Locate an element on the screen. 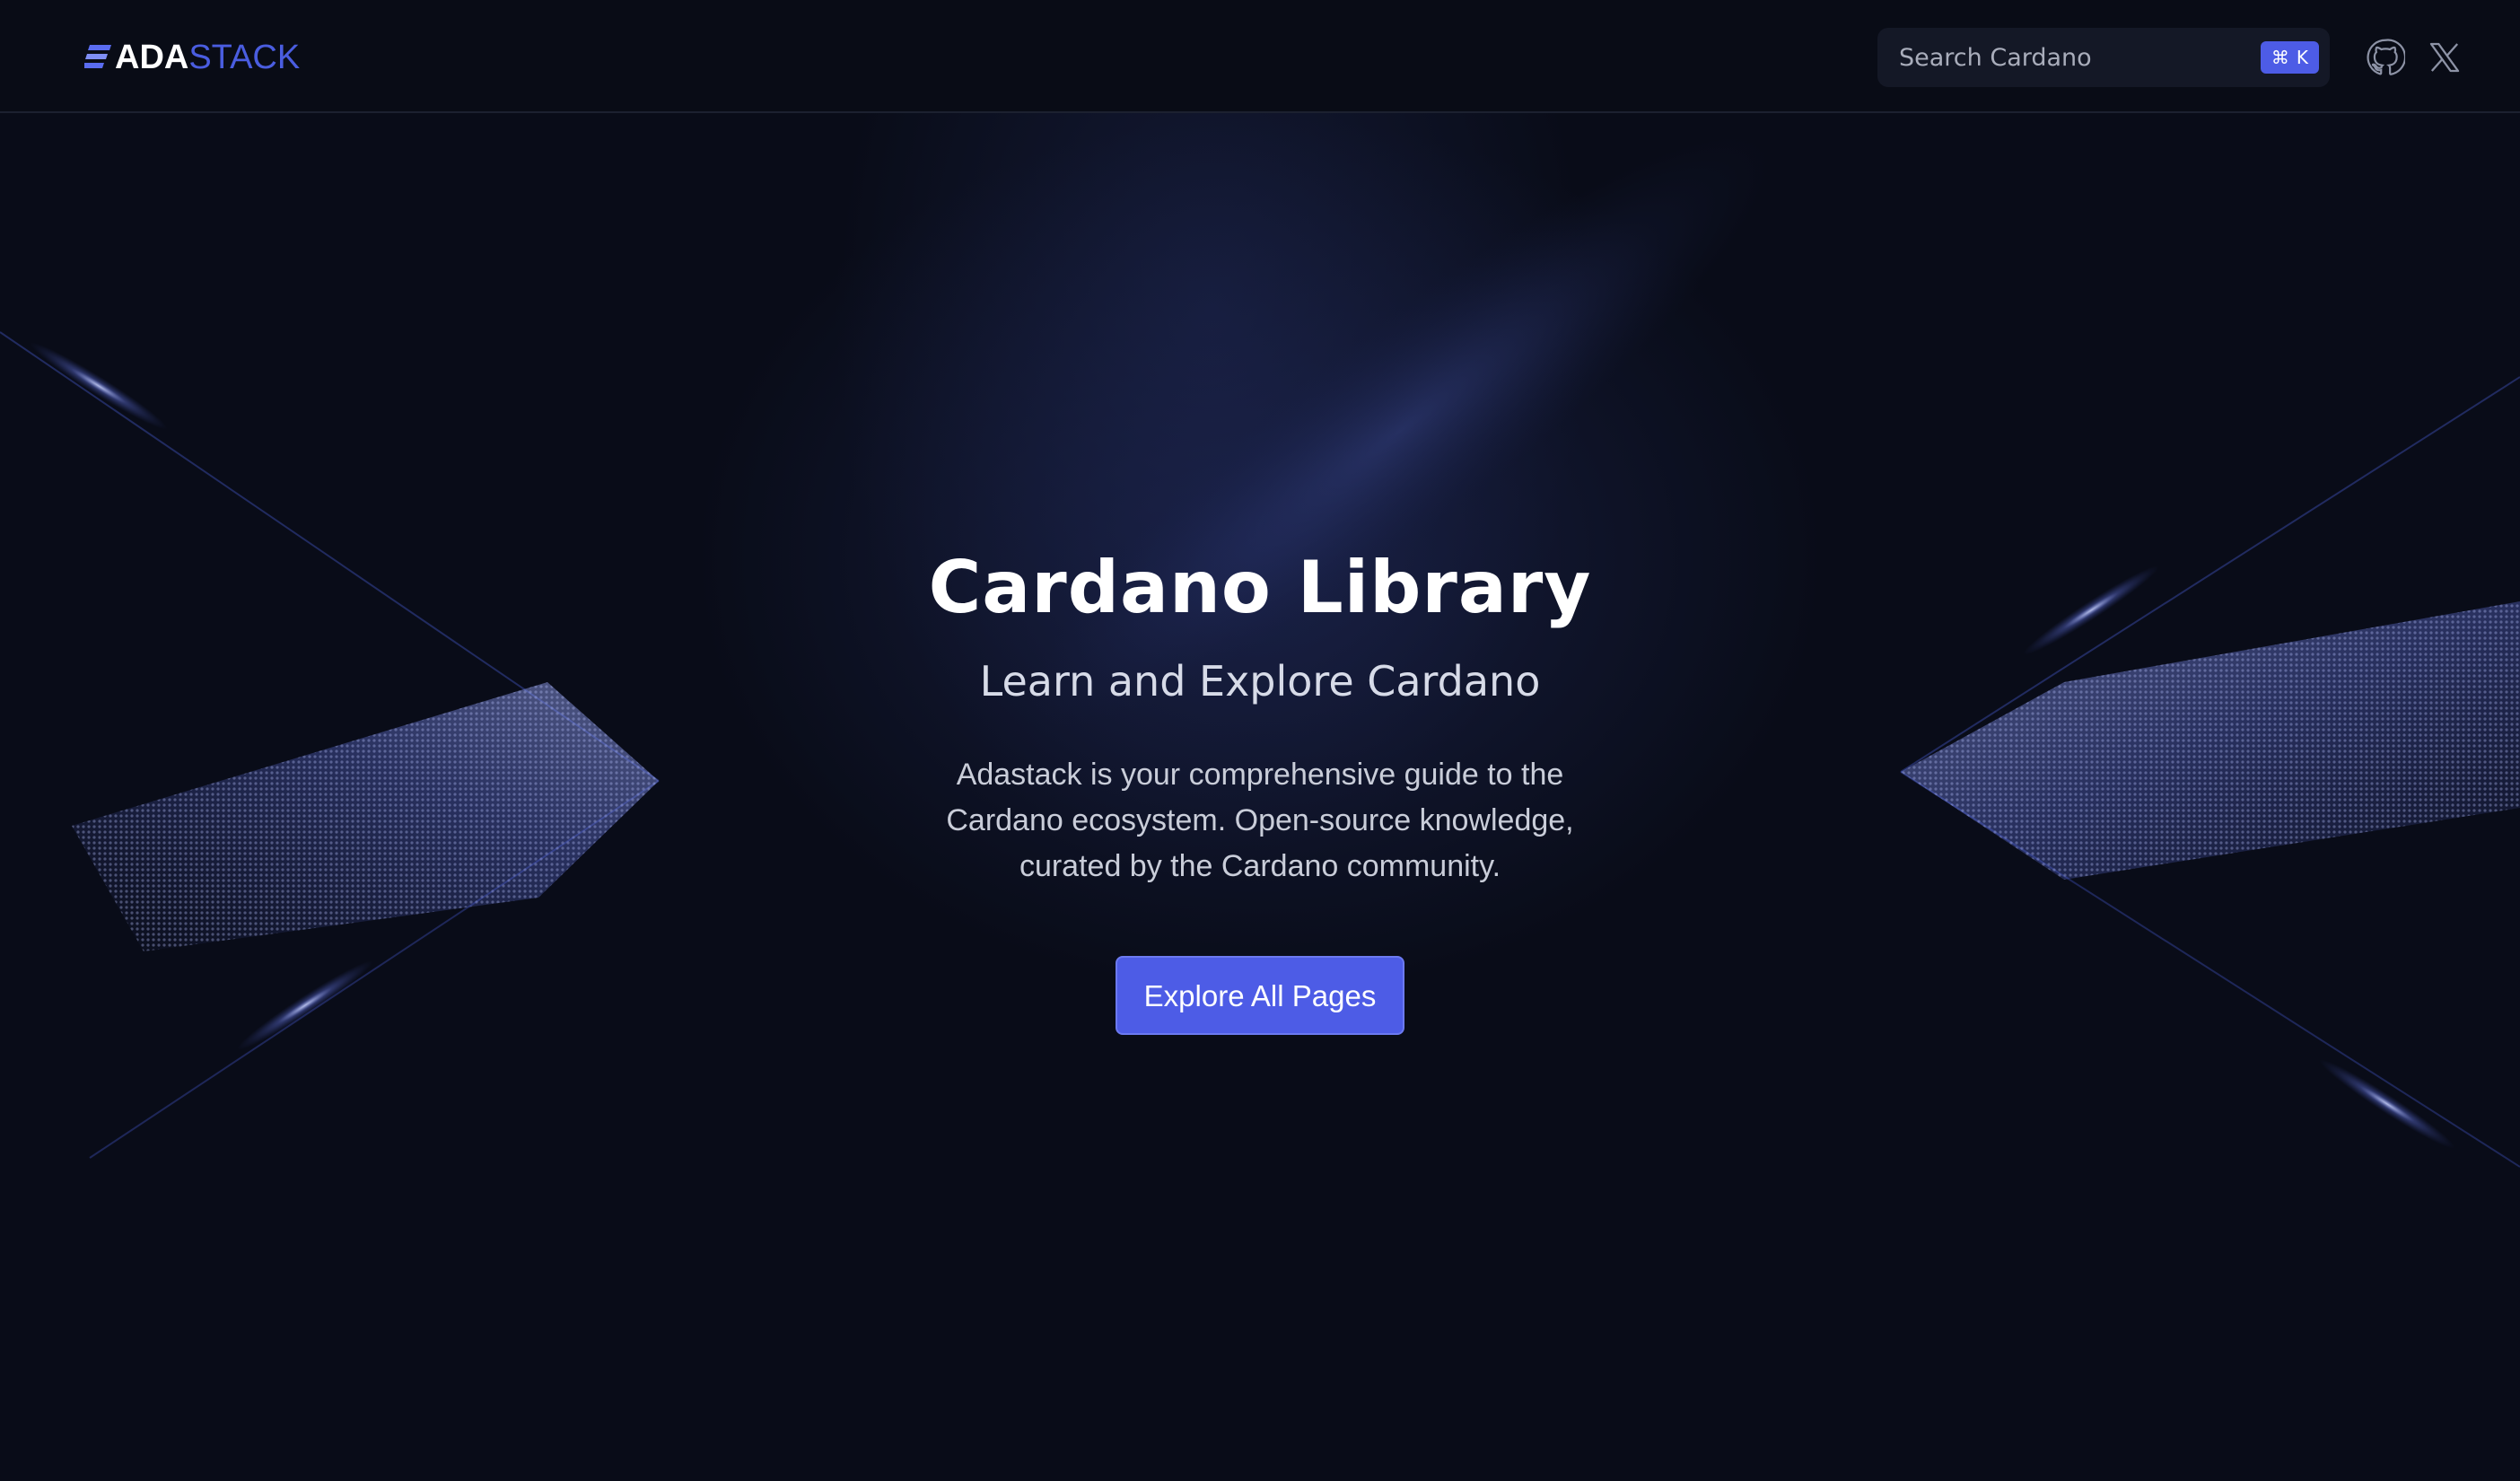  top-navbar: ADA STACK Search Cardano ⌘ K is located at coordinates (1260, 56).